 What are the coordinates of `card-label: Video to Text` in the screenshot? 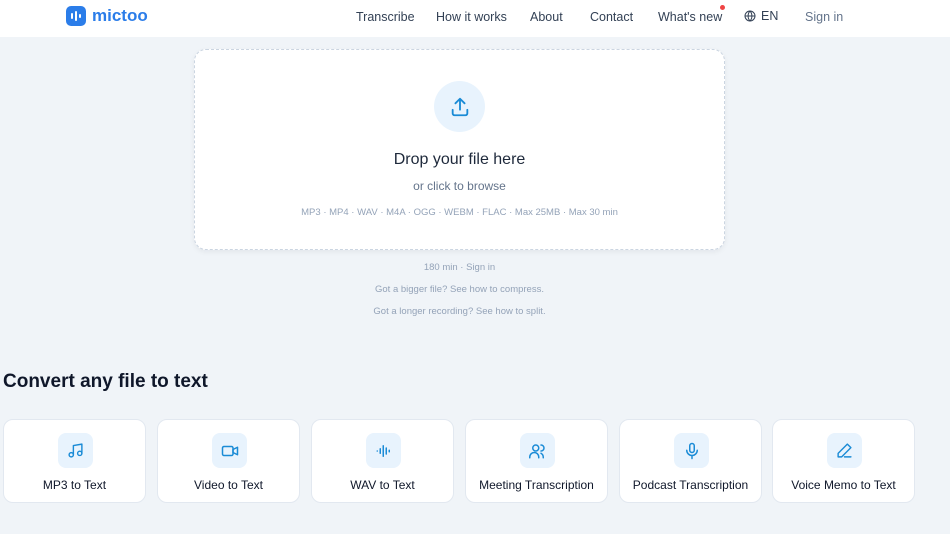 It's located at (228, 485).